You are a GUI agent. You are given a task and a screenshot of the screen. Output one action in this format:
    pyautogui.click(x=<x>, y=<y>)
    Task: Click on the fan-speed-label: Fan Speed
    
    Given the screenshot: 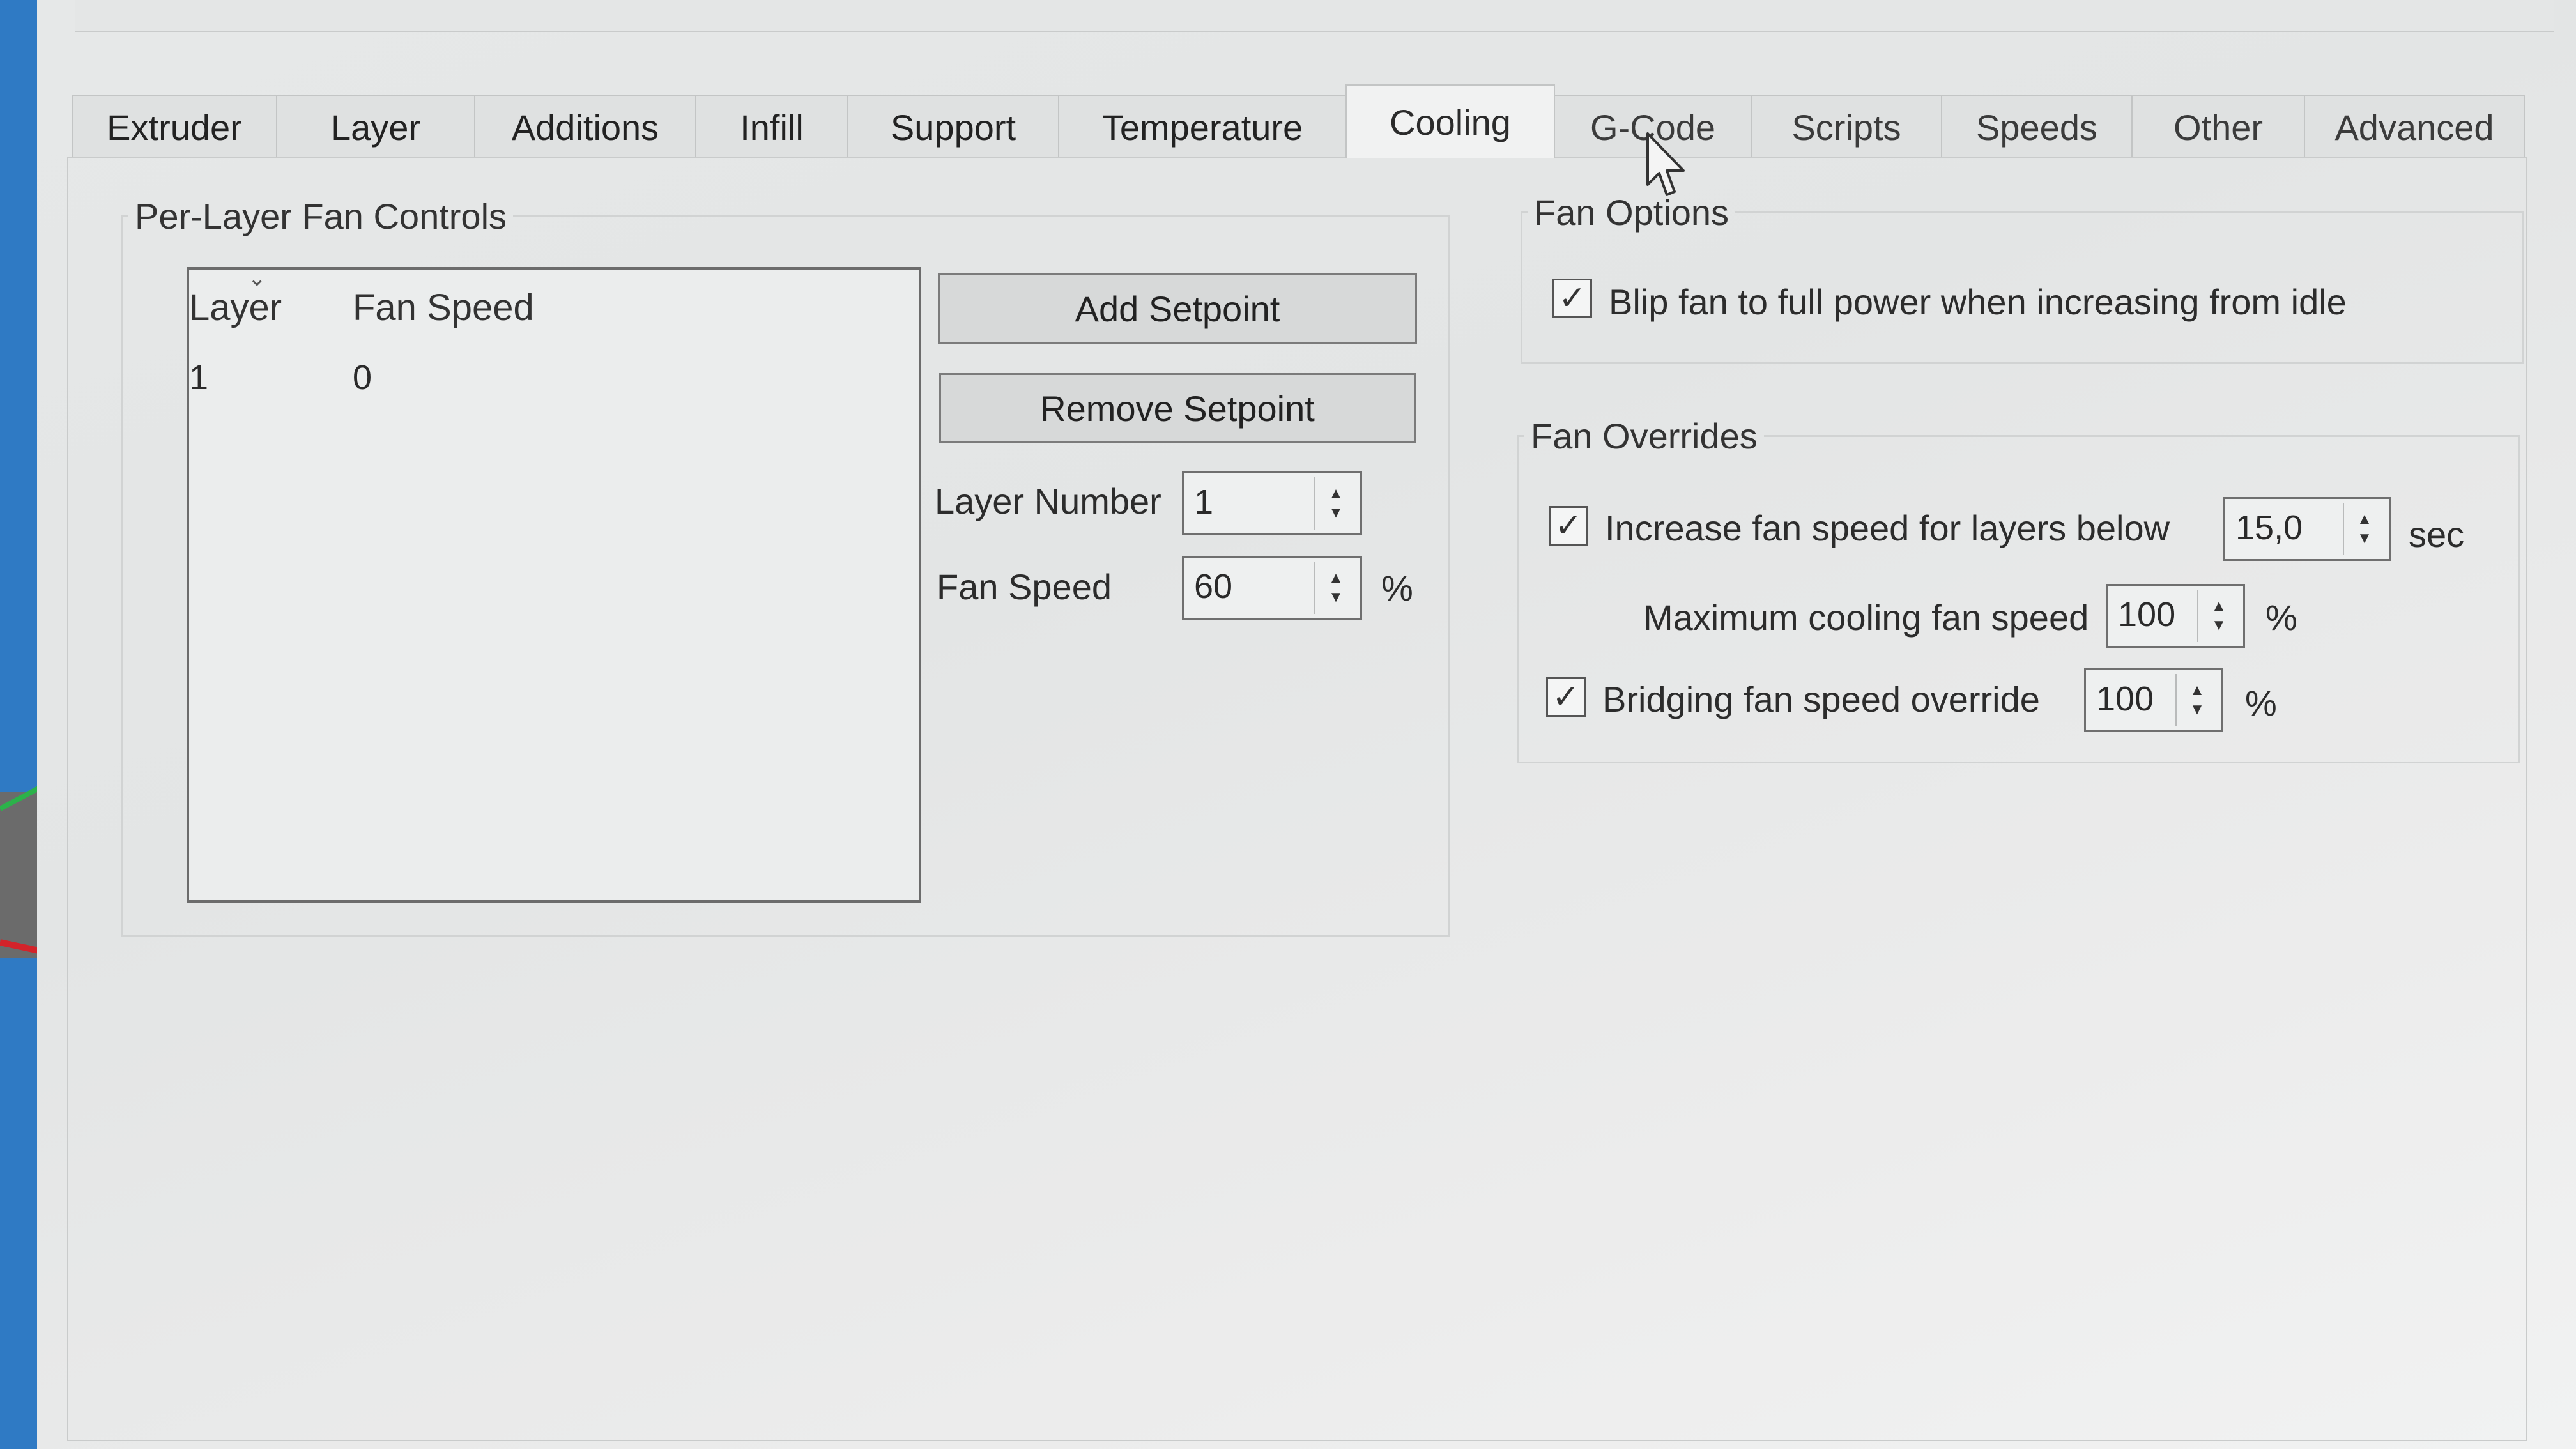 What is the action you would take?
    pyautogui.click(x=1024, y=587)
    